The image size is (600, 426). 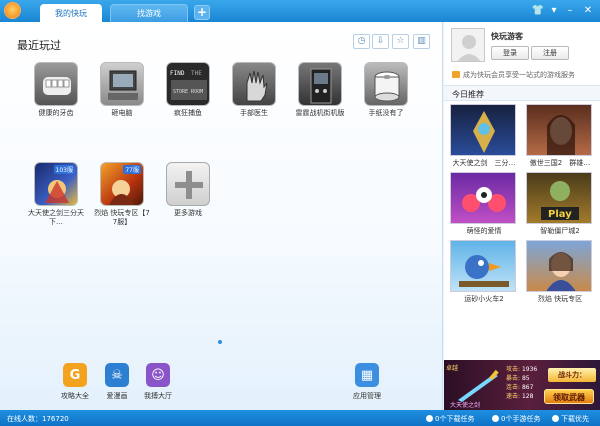 I want to click on star-icon: ☆, so click(x=400, y=41).